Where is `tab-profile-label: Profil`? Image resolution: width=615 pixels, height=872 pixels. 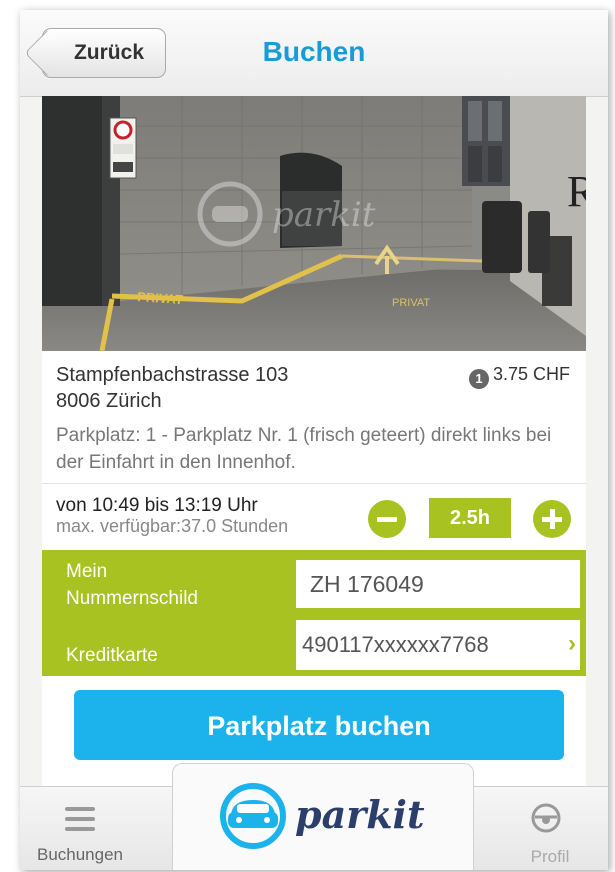 tab-profile-label: Profil is located at coordinates (550, 856).